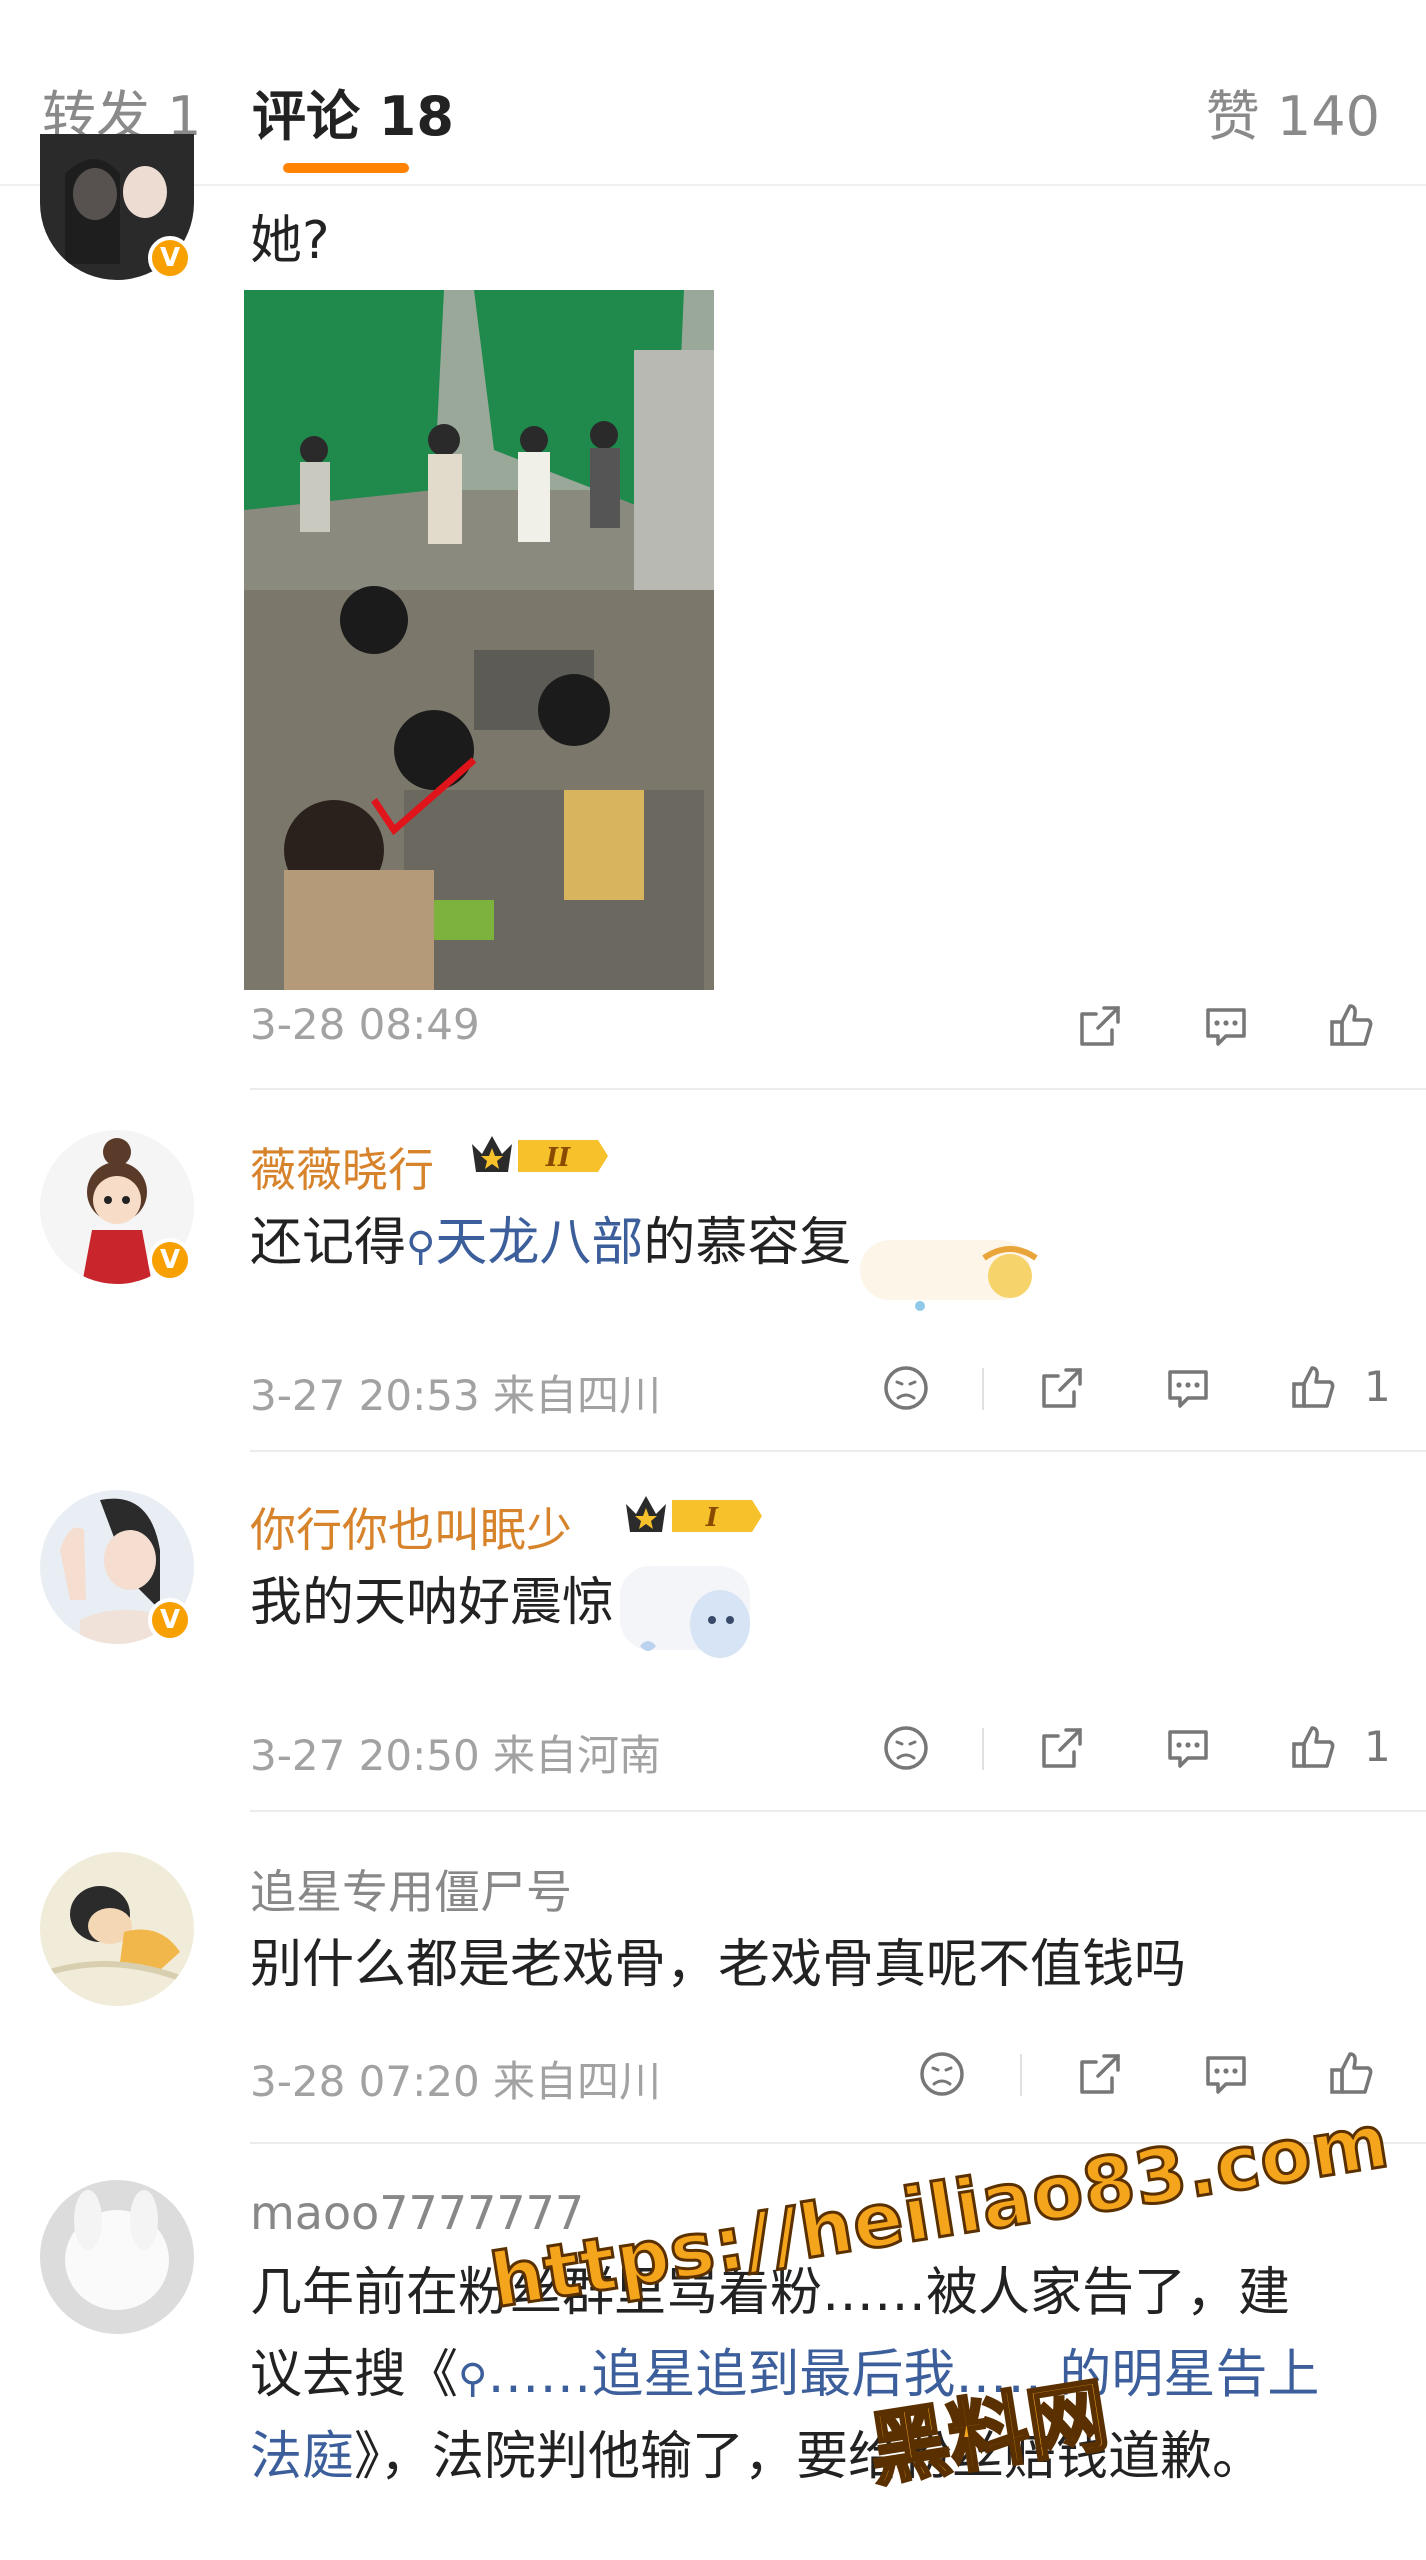 Image resolution: width=1426 pixels, height=2560 pixels. I want to click on tab-likes: 赞 140, so click(1293, 111).